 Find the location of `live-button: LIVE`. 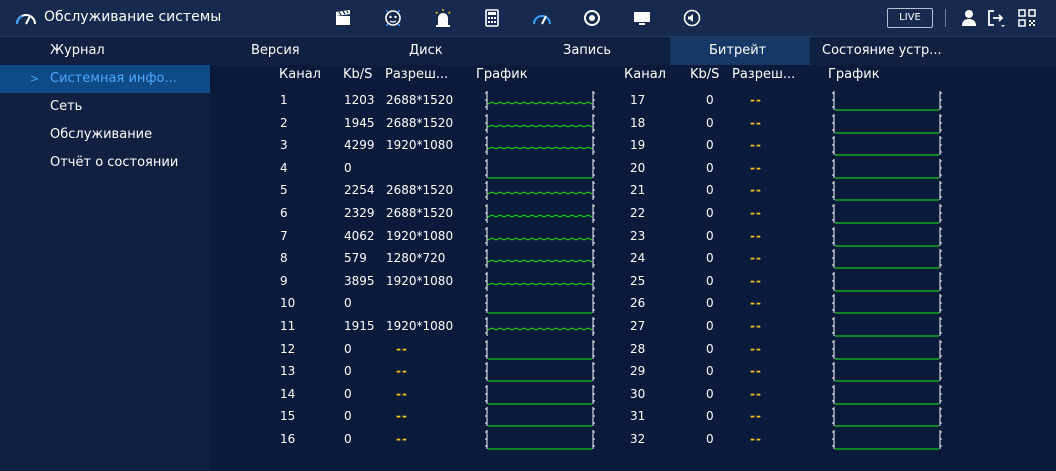

live-button: LIVE is located at coordinates (910, 18).